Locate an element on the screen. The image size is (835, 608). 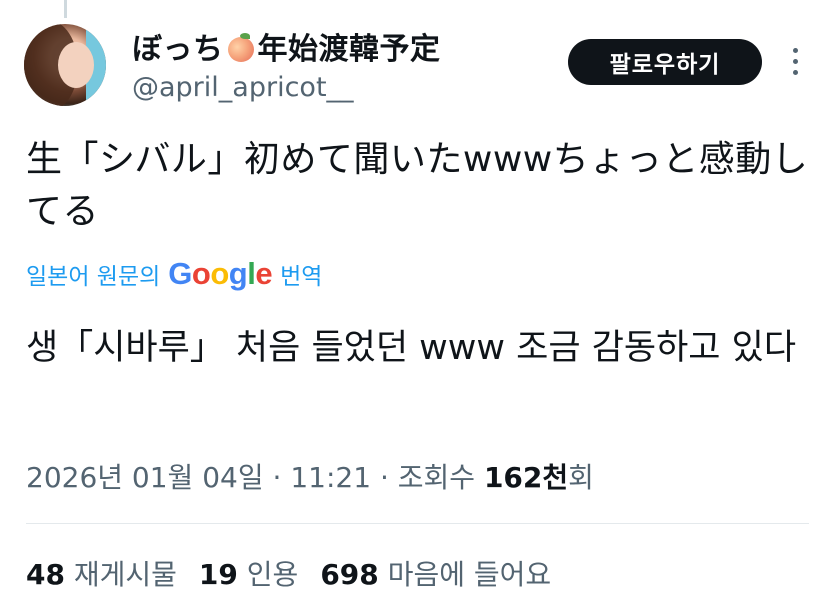
user-handle: @april_apricot__ is located at coordinates (243, 87).